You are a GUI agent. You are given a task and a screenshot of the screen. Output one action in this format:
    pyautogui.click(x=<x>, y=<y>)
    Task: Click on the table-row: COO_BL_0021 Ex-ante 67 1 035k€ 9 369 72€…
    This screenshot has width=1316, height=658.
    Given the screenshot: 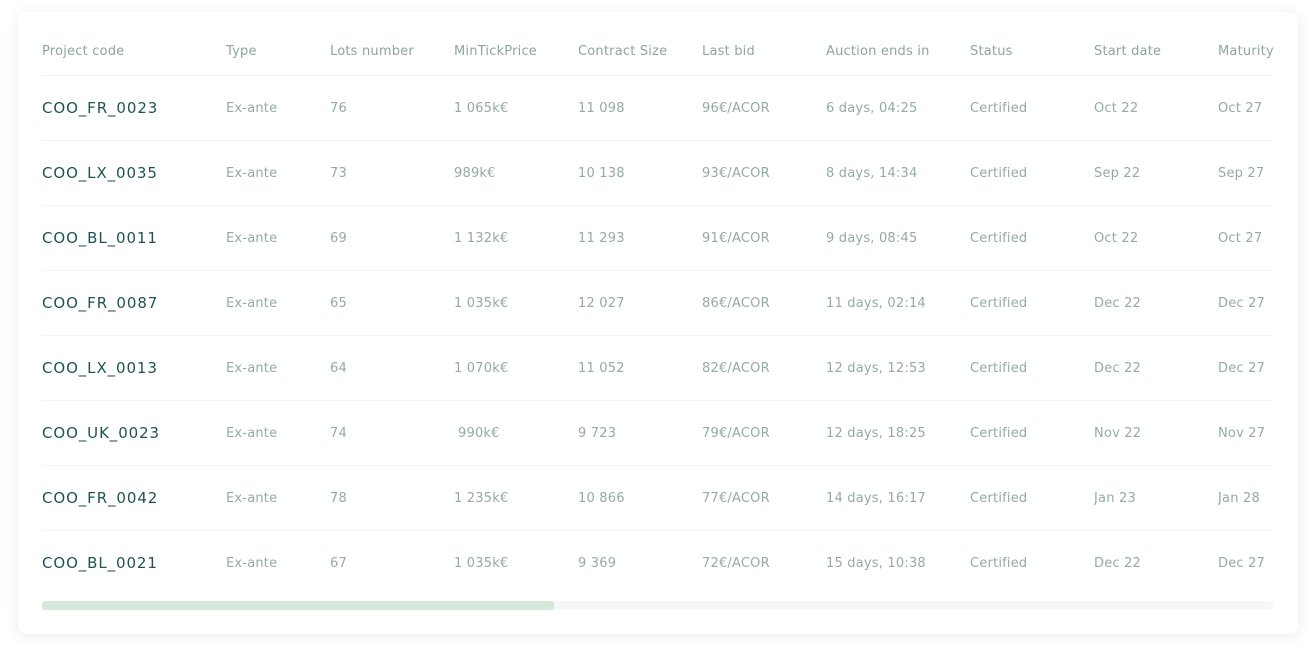 What is the action you would take?
    pyautogui.click(x=657, y=562)
    